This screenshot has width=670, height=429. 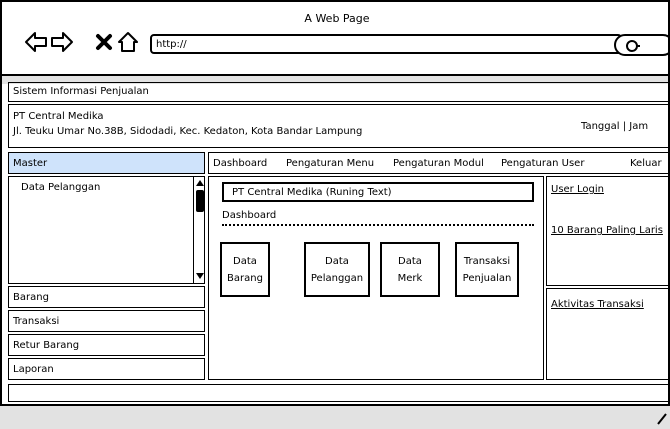 I want to click on date-time: Tanggal | Jam, so click(x=615, y=126).